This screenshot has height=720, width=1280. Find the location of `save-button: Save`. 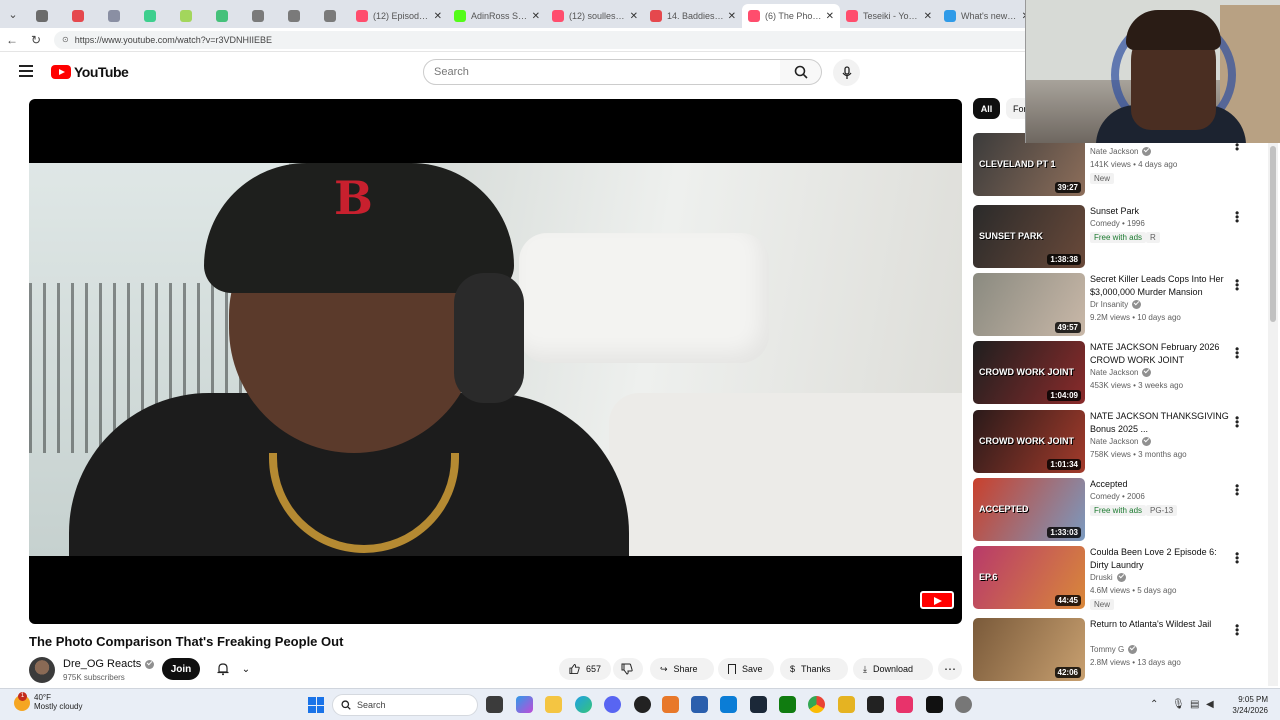

save-button: Save is located at coordinates (746, 669).